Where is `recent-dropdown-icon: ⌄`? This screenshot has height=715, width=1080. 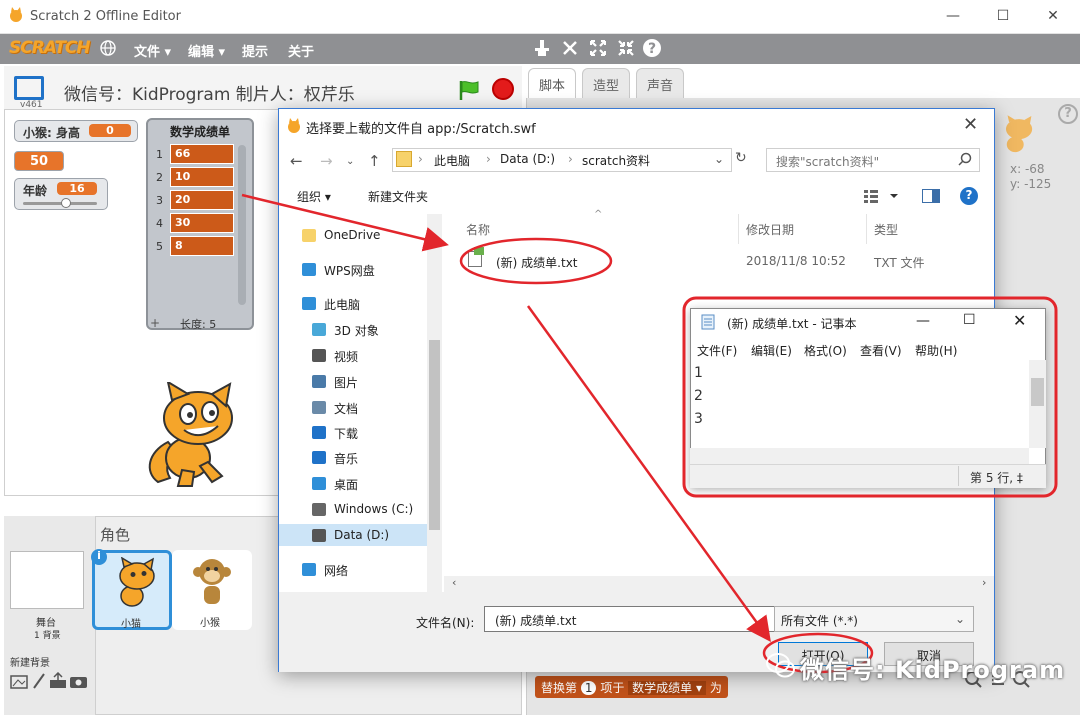 recent-dropdown-icon: ⌄ is located at coordinates (350, 161).